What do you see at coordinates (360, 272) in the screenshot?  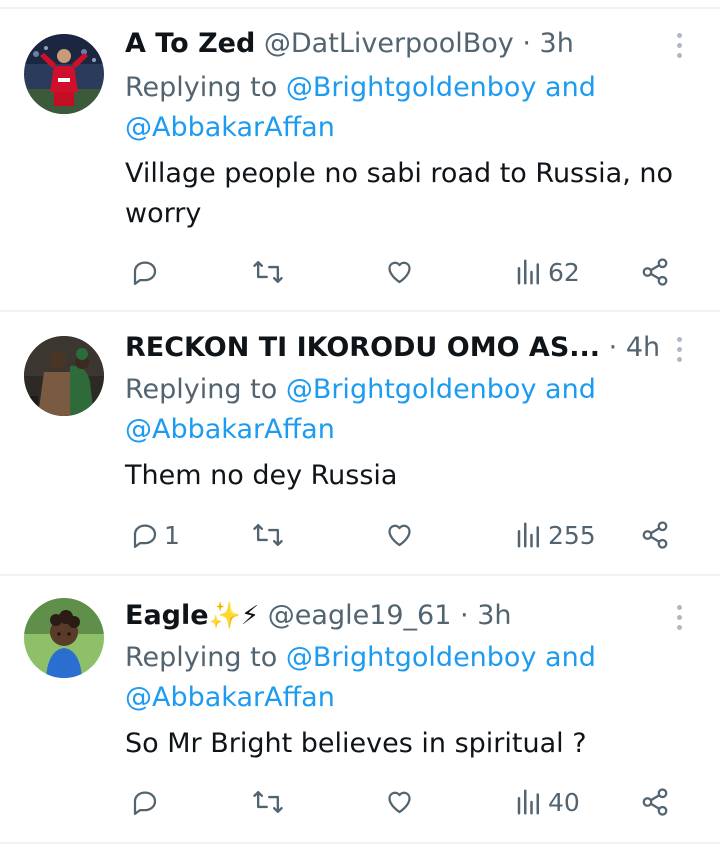 I see `action-bar: 62` at bounding box center [360, 272].